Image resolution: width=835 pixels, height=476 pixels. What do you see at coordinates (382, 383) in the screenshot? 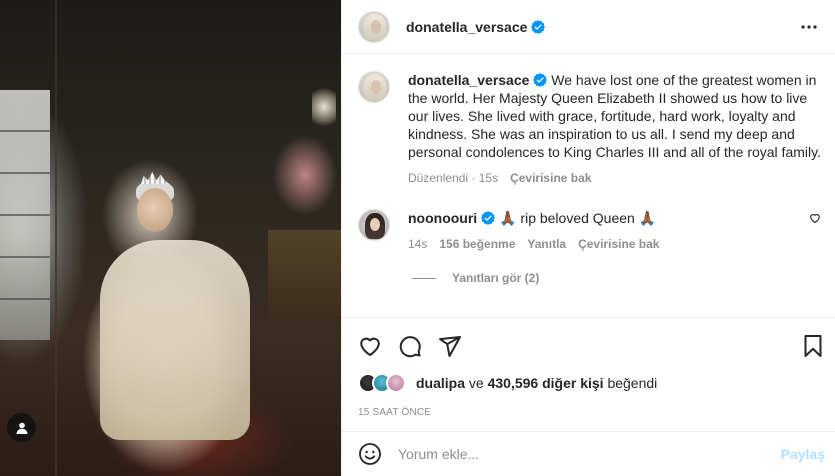
I see `liker-avatars` at bounding box center [382, 383].